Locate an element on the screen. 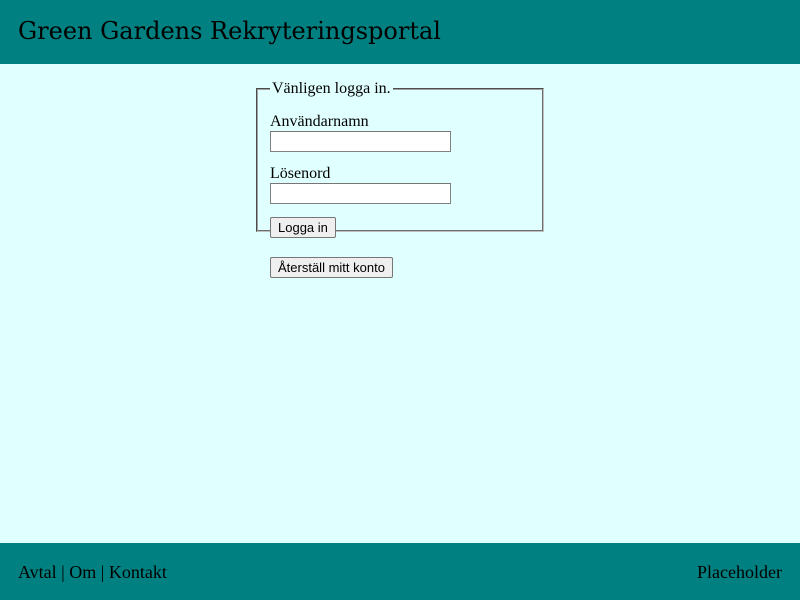 The width and height of the screenshot is (800, 600). footer-link-kontakt: Kontakt is located at coordinates (138, 572).